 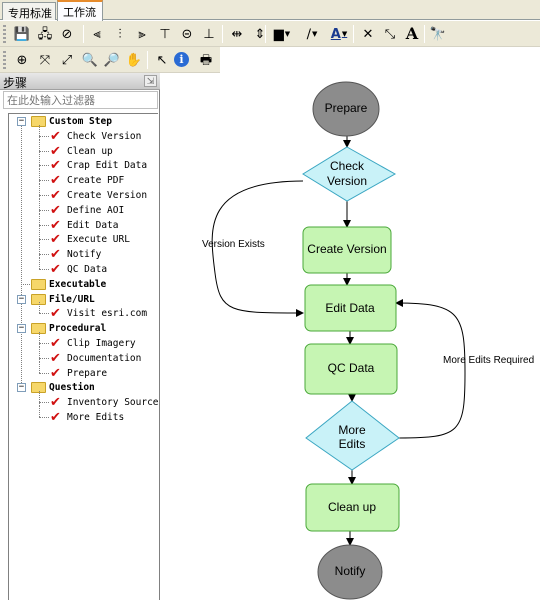 I want to click on tree-step-item: ✔ Clip Imagery, so click(x=84, y=341).